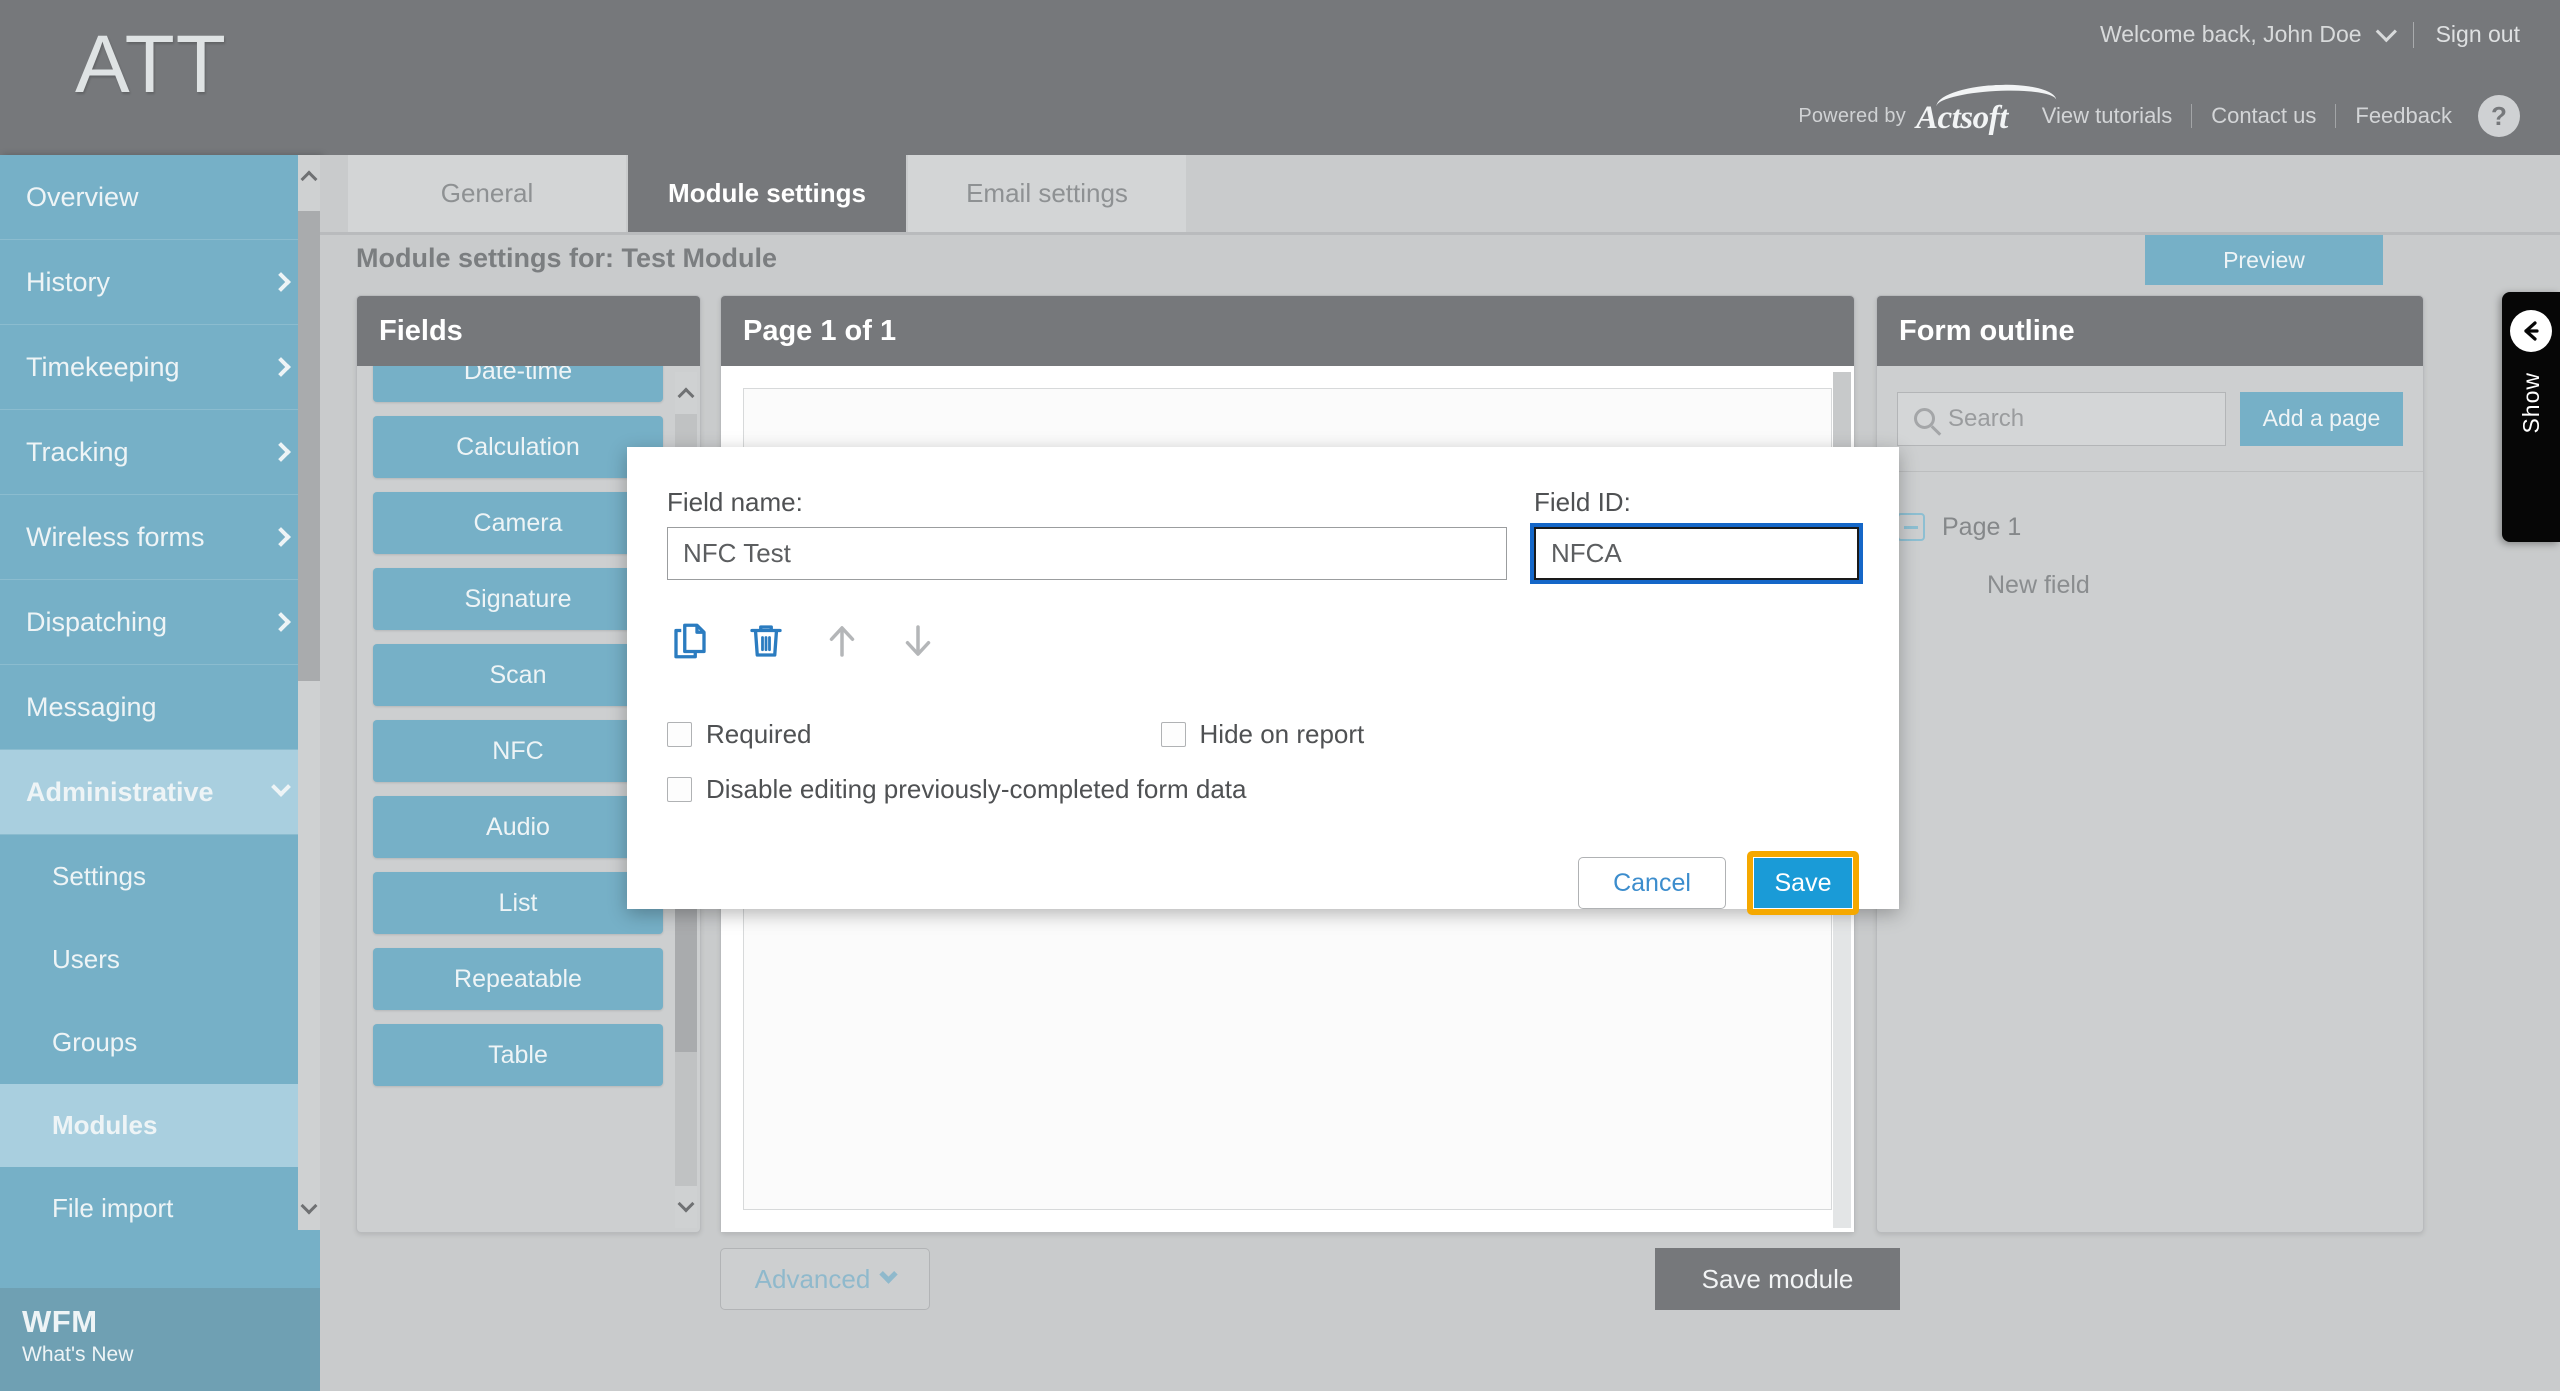 The image size is (2560, 1391). I want to click on cancel-button: Cancel, so click(1652, 883).